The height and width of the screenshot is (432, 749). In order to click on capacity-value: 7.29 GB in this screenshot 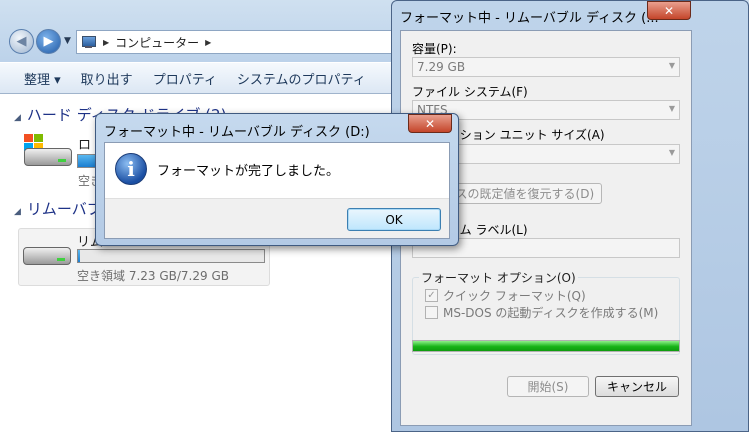, I will do `click(441, 67)`.